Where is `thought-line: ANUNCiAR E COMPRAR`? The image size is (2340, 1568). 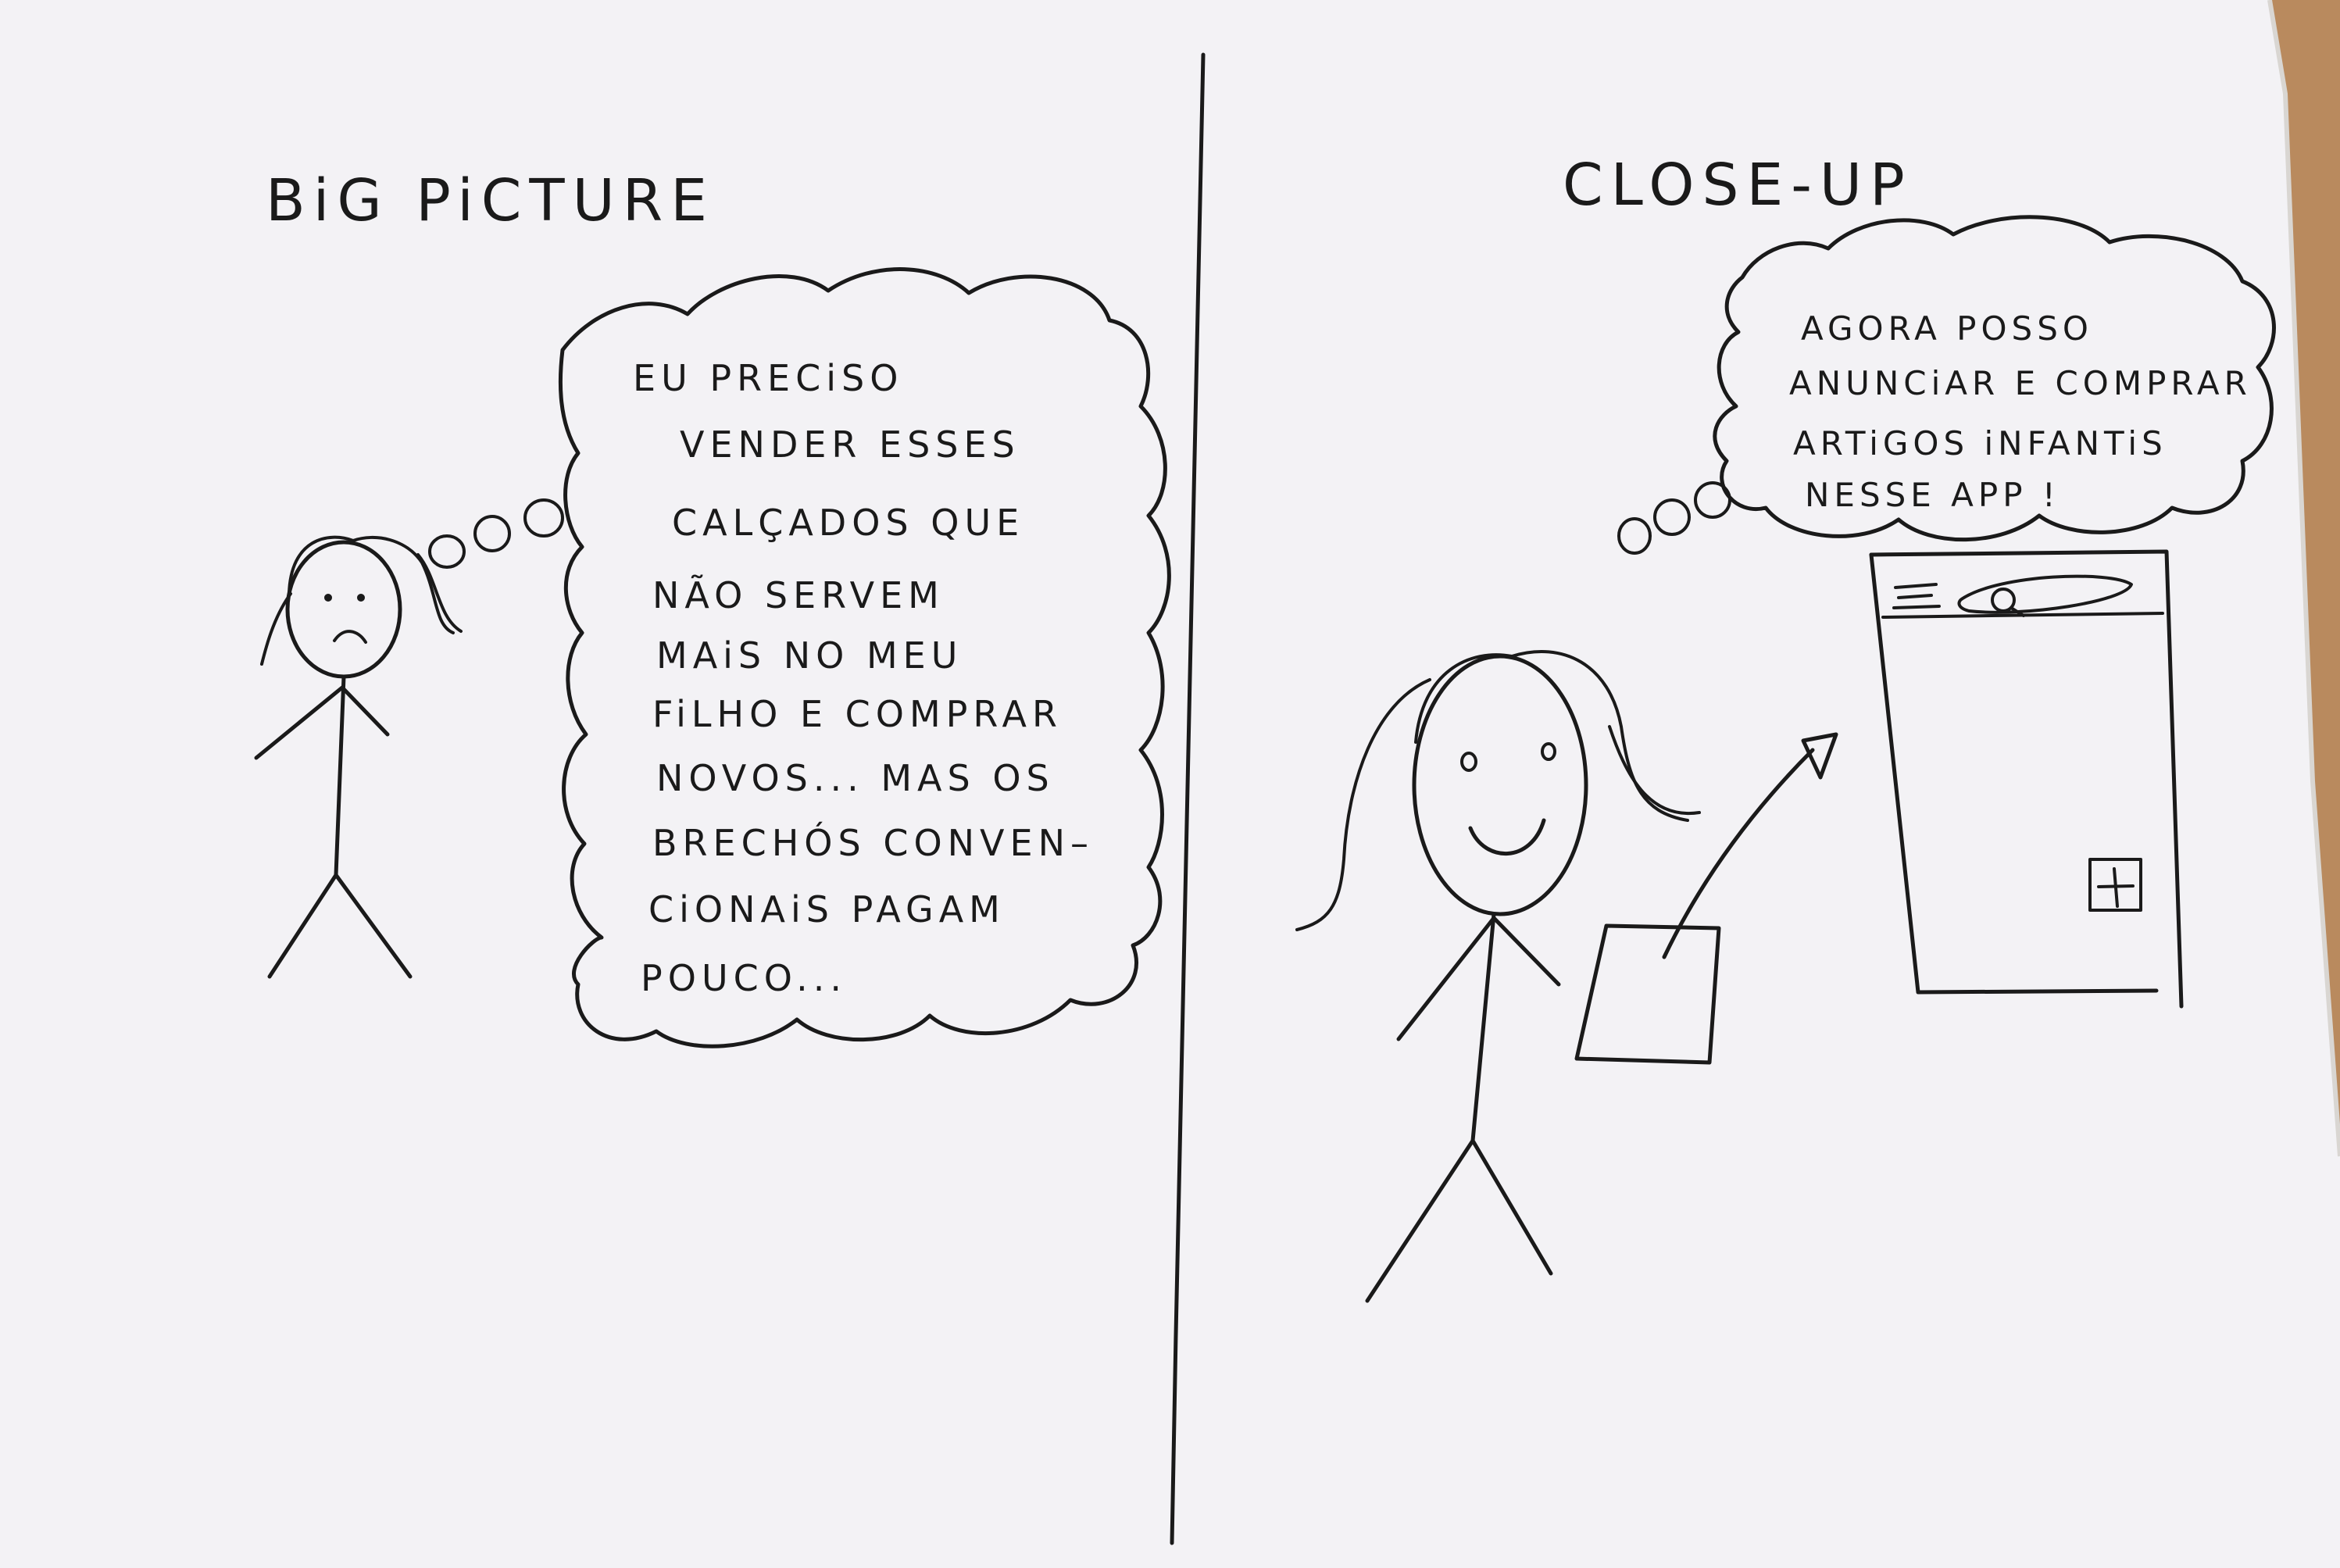 thought-line: ANUNCiAR E COMPRAR is located at coordinates (2020, 383).